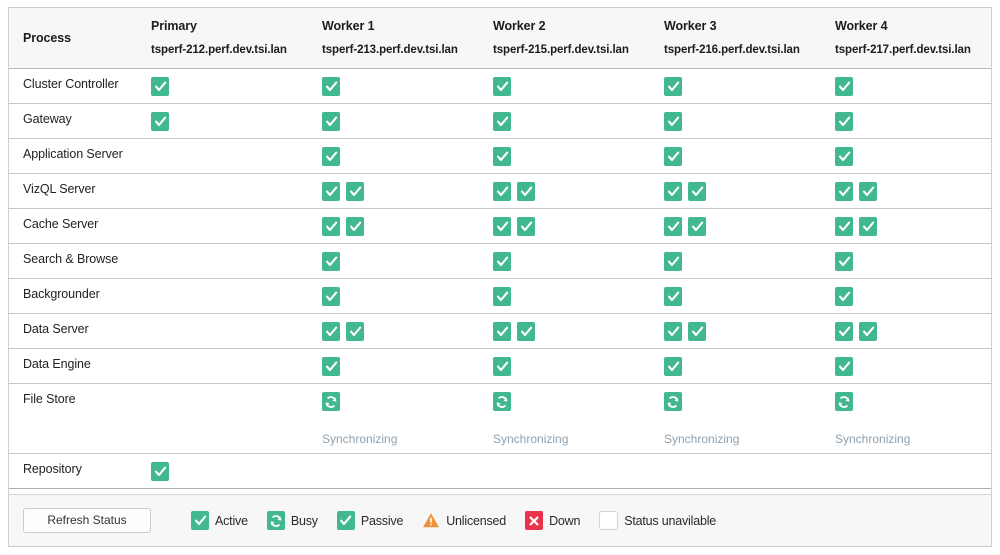 Image resolution: width=1000 pixels, height=555 pixels. Describe the element at coordinates (73, 154) in the screenshot. I see `process-name-cell: Application Server` at that location.